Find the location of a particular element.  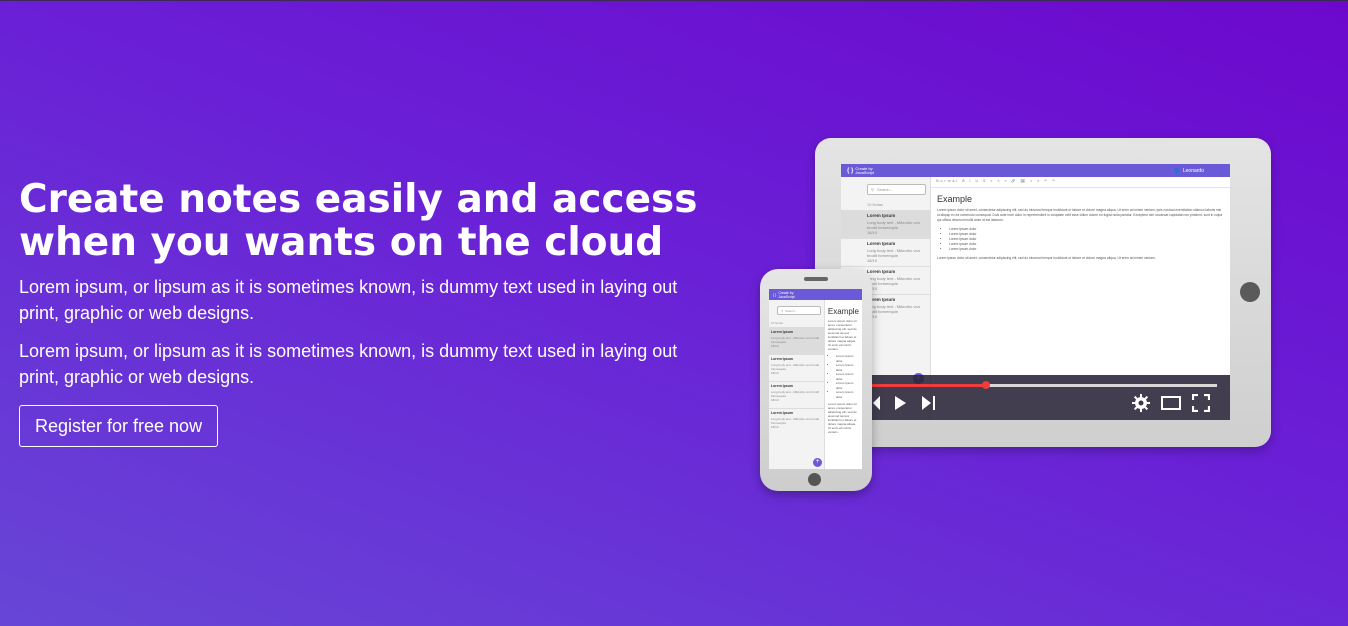

video-progress-knob is located at coordinates (986, 385).